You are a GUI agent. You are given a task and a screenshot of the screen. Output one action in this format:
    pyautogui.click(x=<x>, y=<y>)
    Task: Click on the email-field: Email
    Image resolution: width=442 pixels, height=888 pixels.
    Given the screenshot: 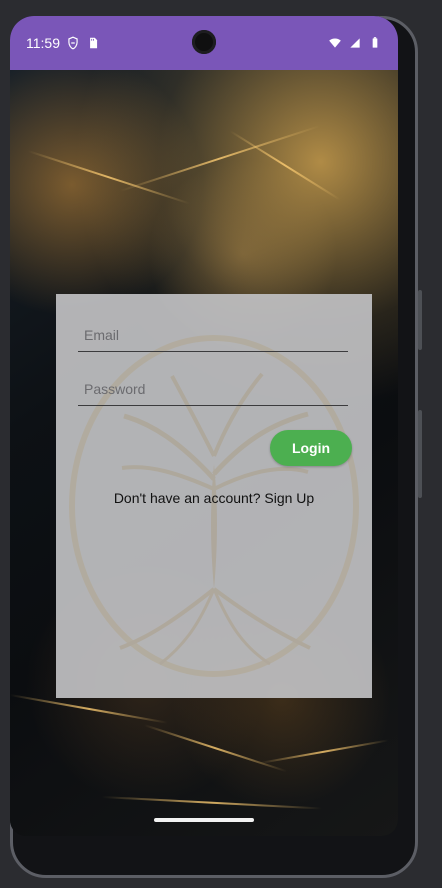 What is the action you would take?
    pyautogui.click(x=213, y=335)
    